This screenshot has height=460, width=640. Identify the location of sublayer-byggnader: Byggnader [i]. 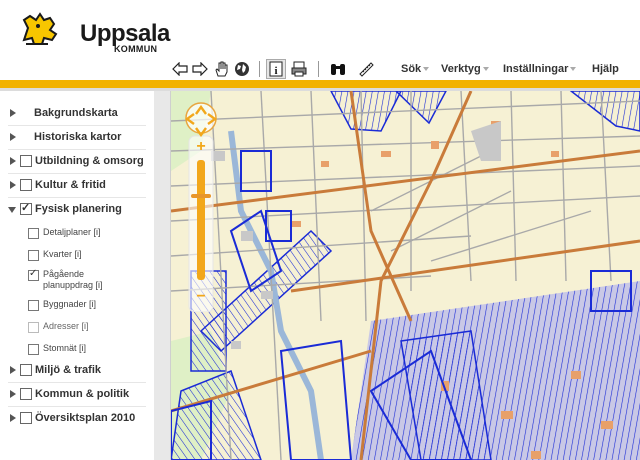
(75, 305).